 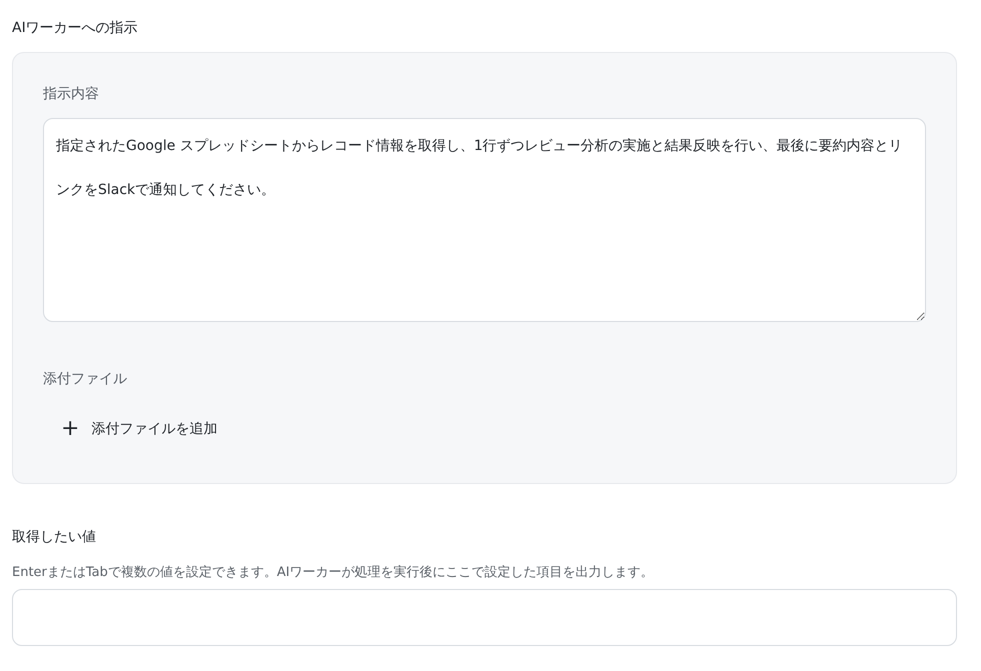 What do you see at coordinates (71, 94) in the screenshot?
I see `field-label: 指示内容` at bounding box center [71, 94].